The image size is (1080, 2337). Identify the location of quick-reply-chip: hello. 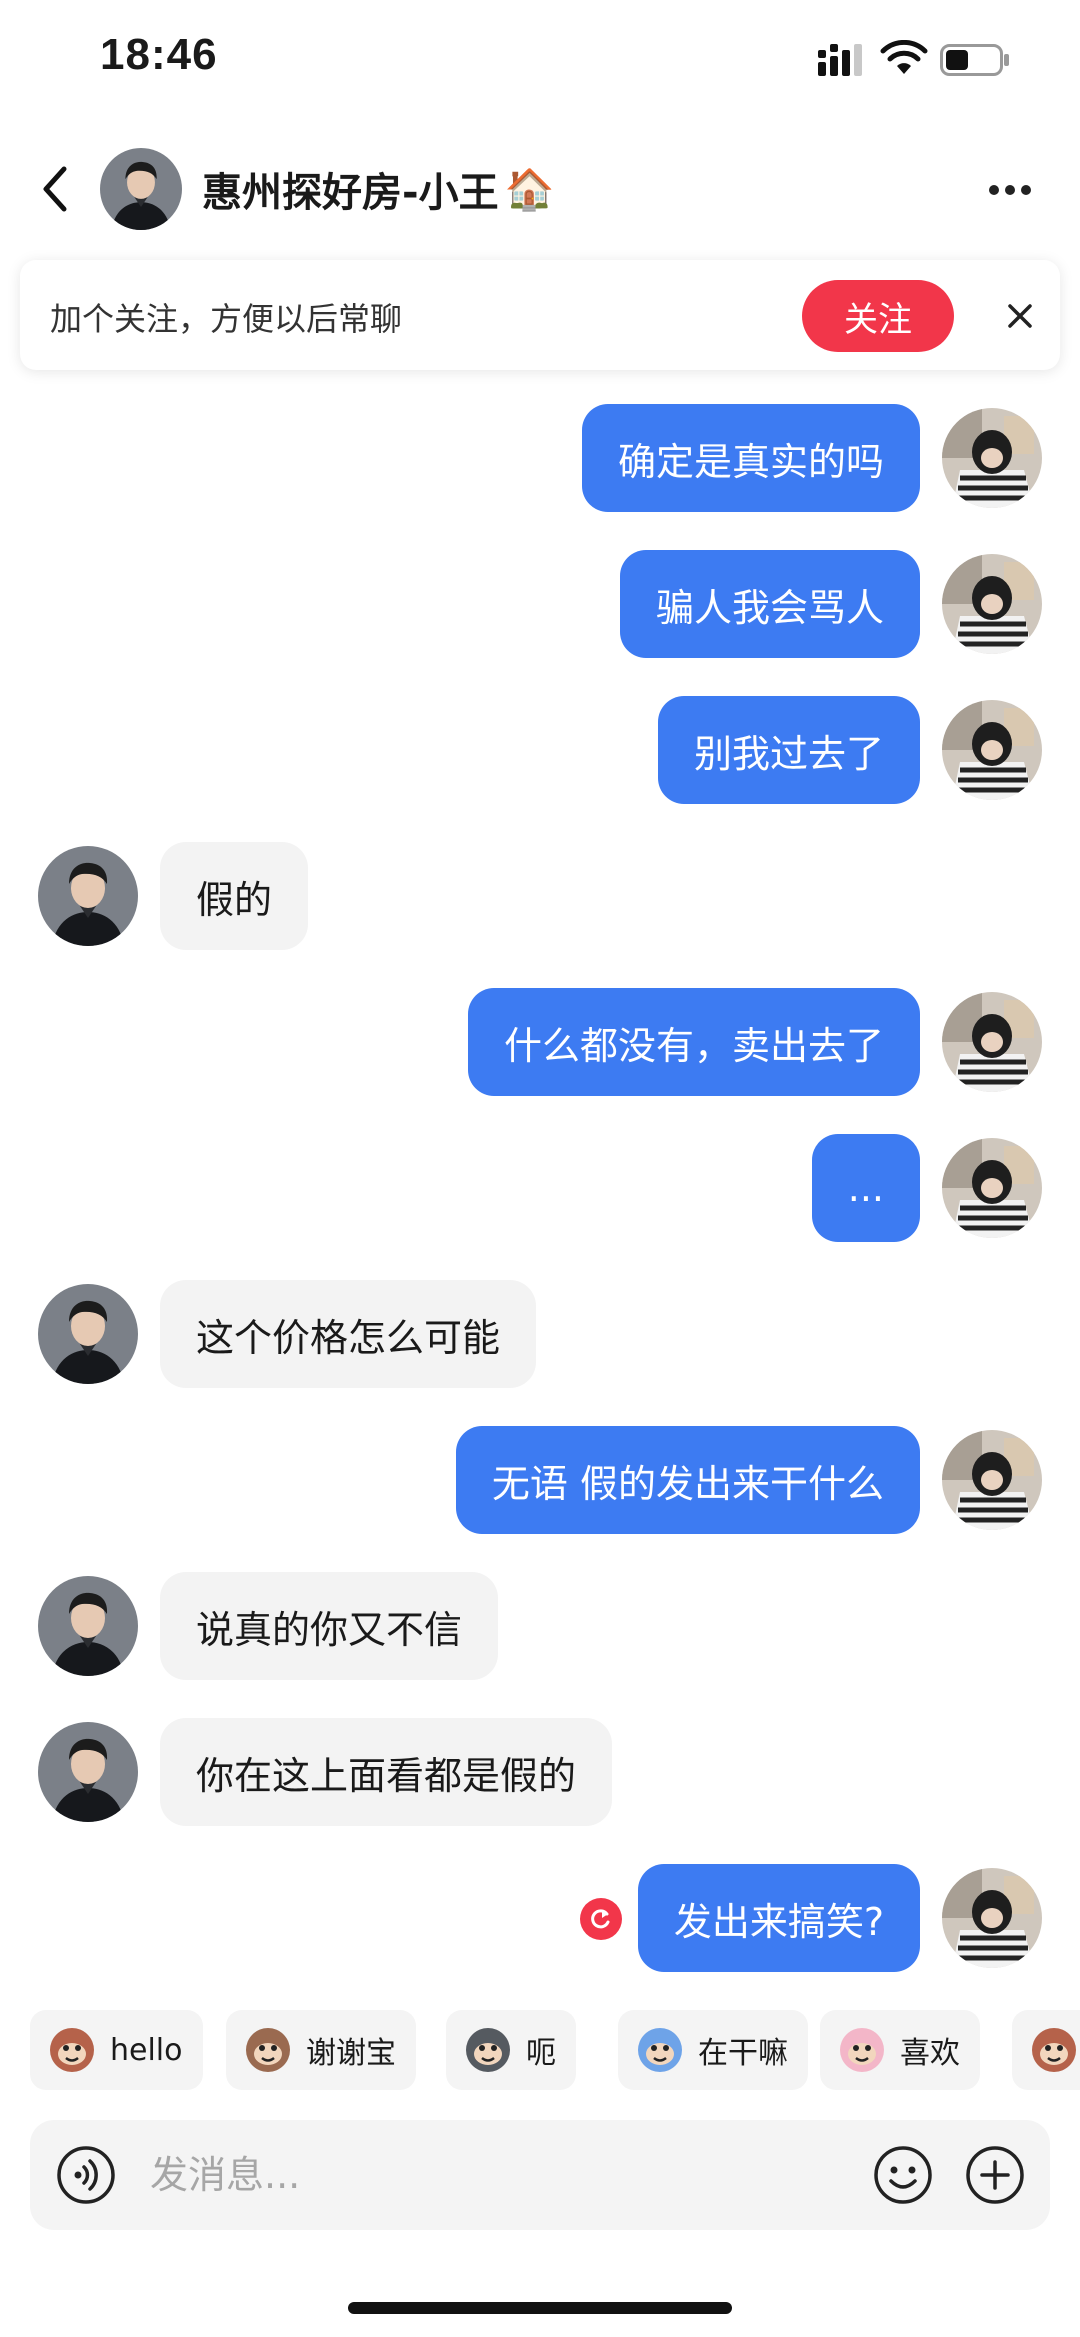
(116, 2050).